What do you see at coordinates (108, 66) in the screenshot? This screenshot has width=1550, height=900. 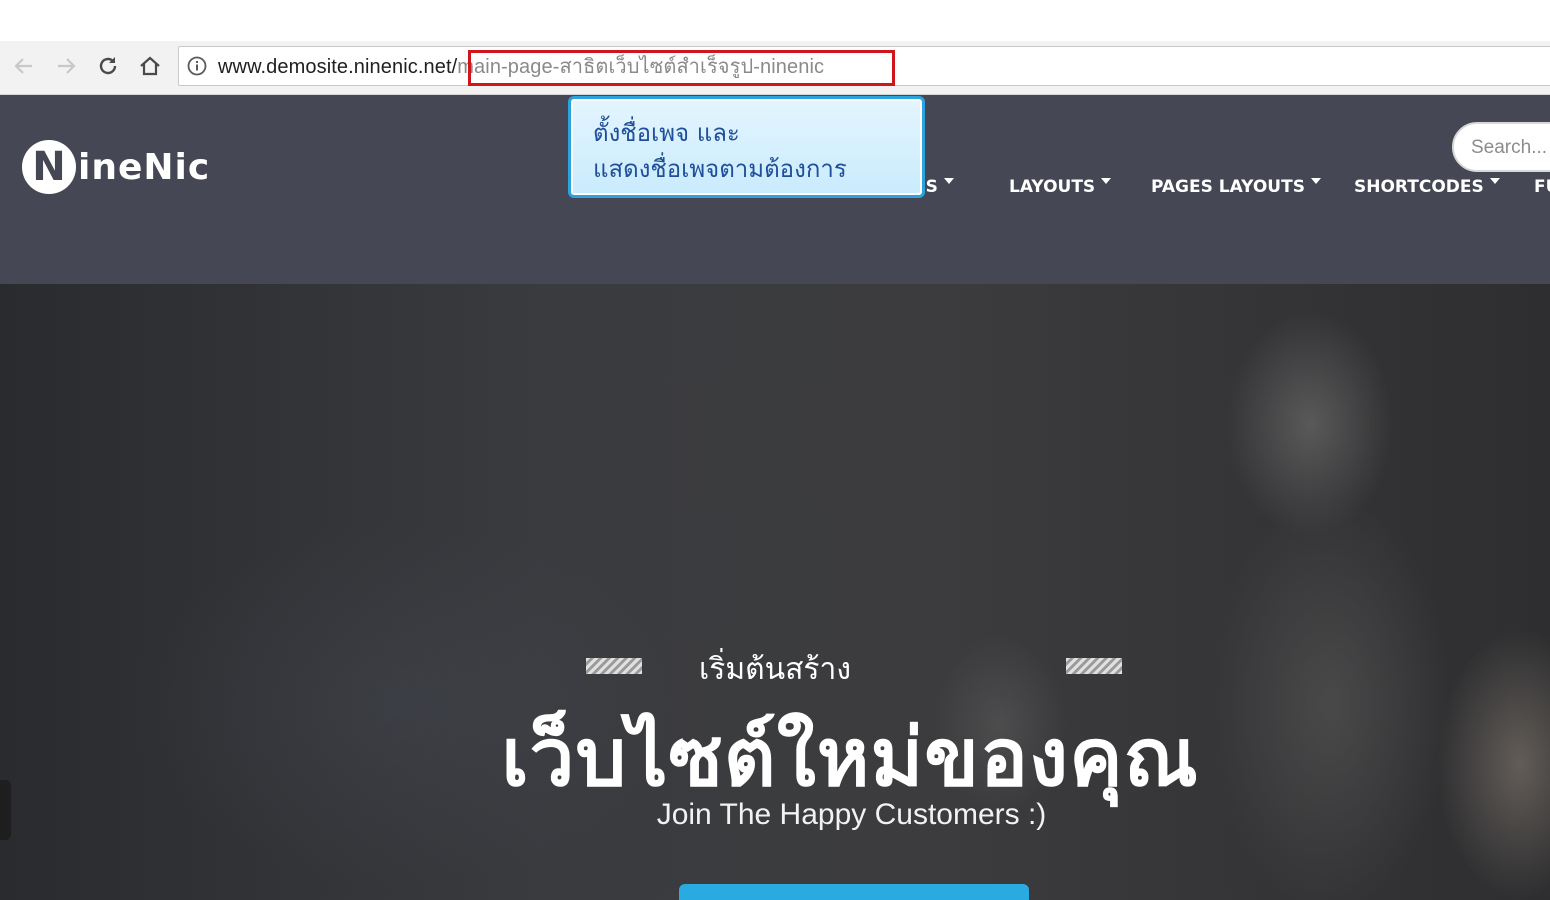 I see `reload-icon` at bounding box center [108, 66].